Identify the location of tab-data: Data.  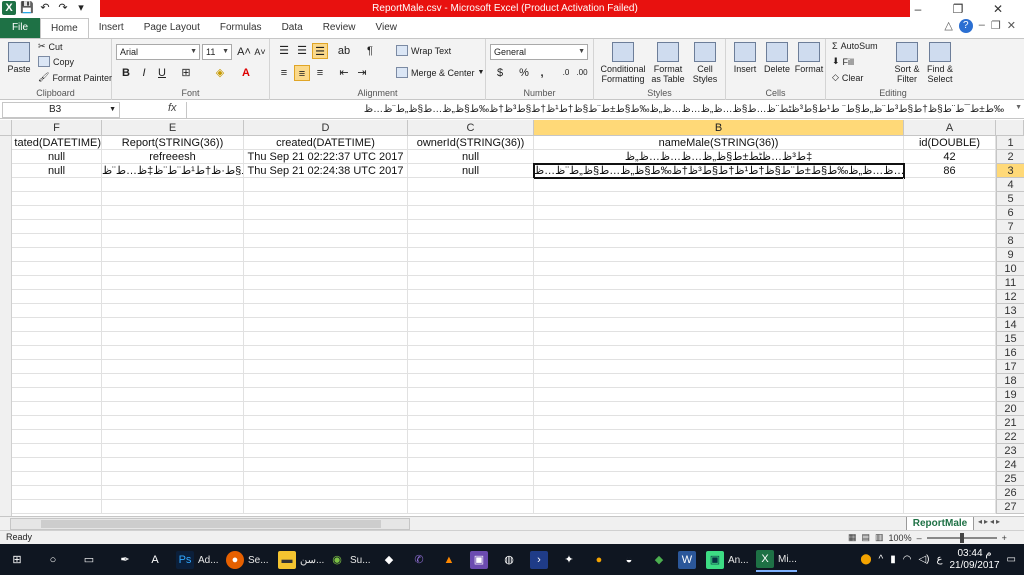
(292, 28).